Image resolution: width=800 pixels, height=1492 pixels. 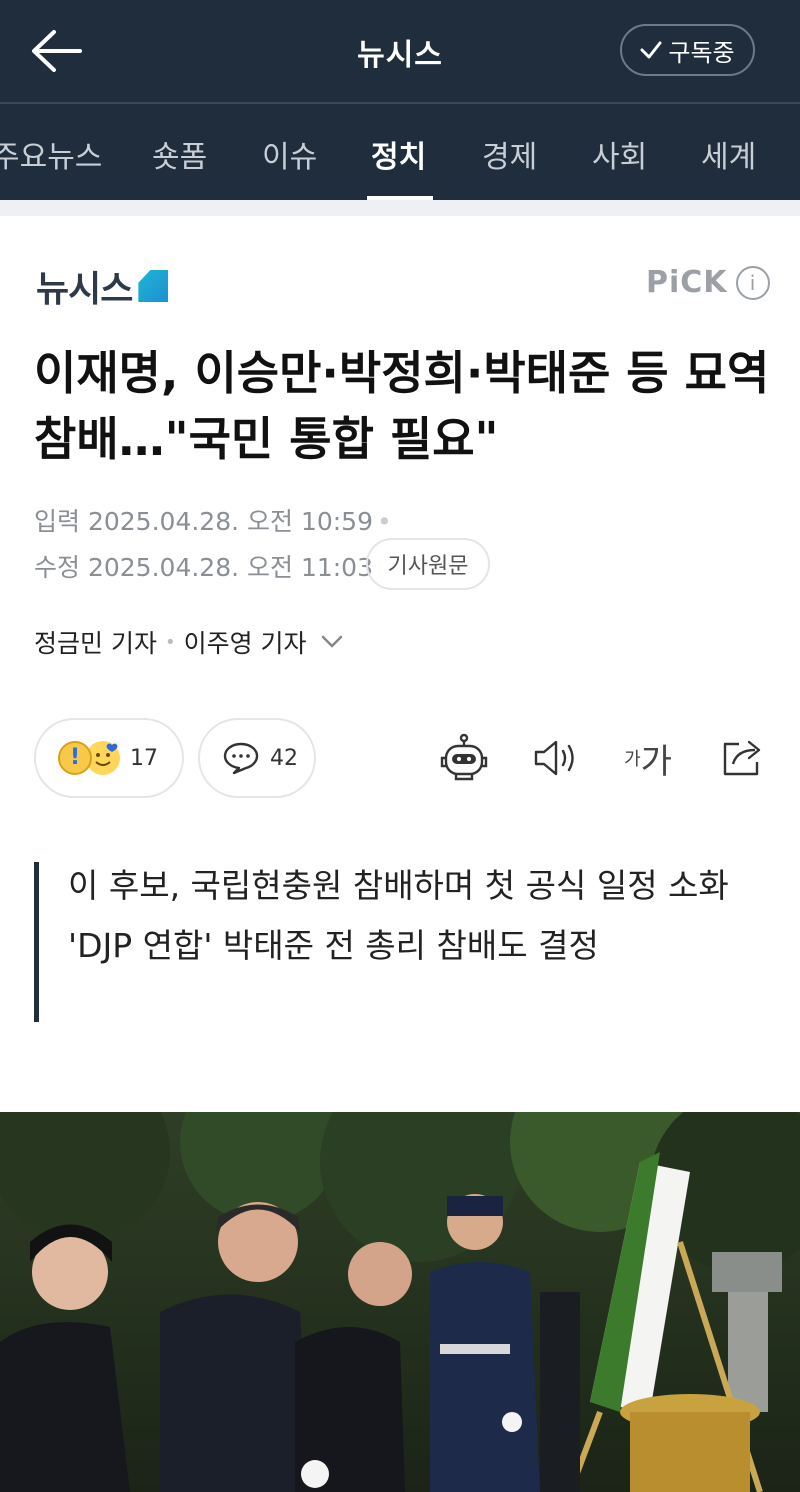 I want to click on press-logo: 뉴시스, so click(x=102, y=288).